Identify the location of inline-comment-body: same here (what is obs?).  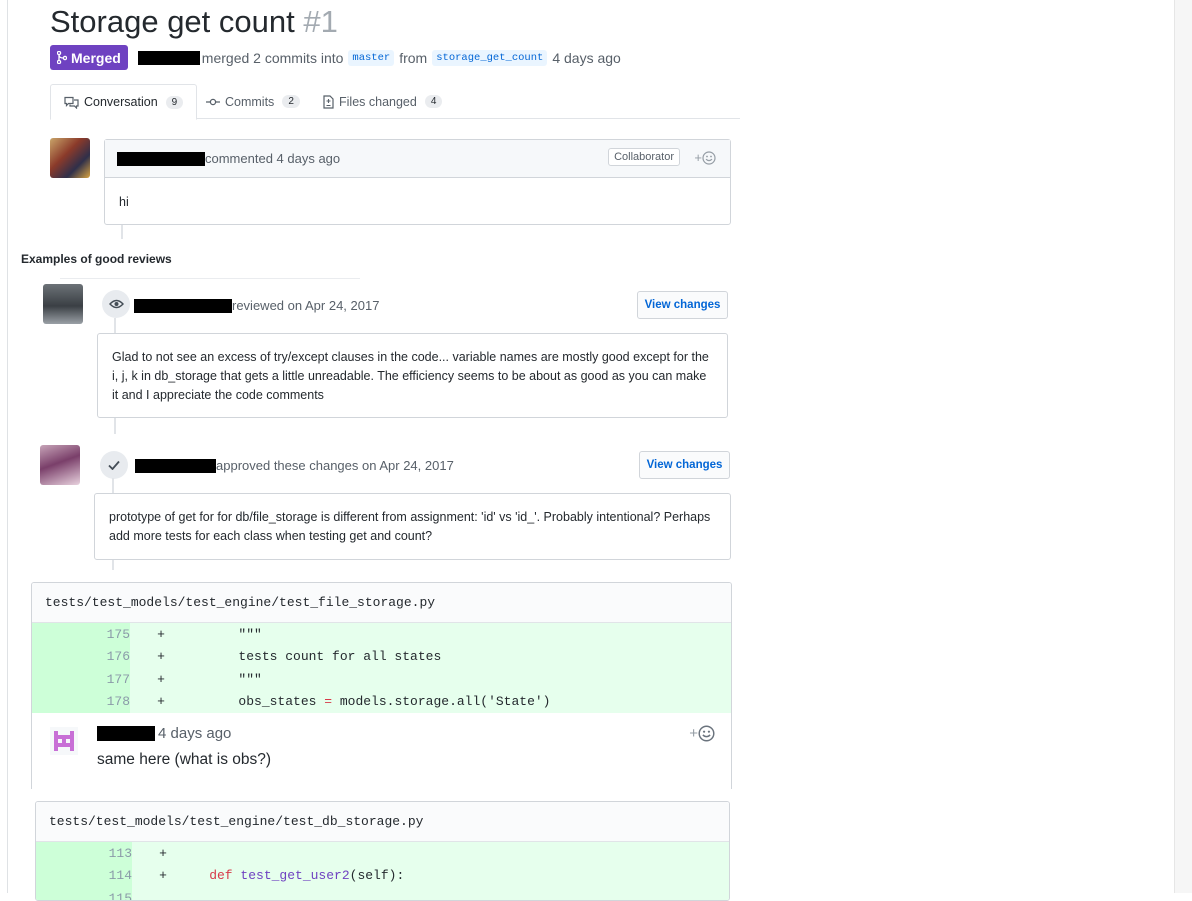
(184, 759).